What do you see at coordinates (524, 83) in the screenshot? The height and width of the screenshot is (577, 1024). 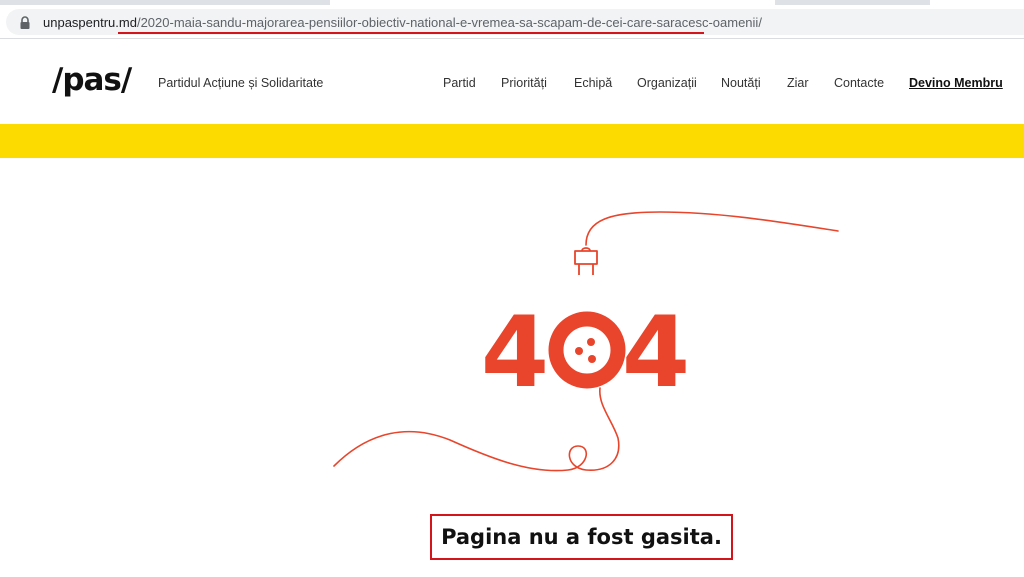 I see `nav-item-prioritati: Priorități` at bounding box center [524, 83].